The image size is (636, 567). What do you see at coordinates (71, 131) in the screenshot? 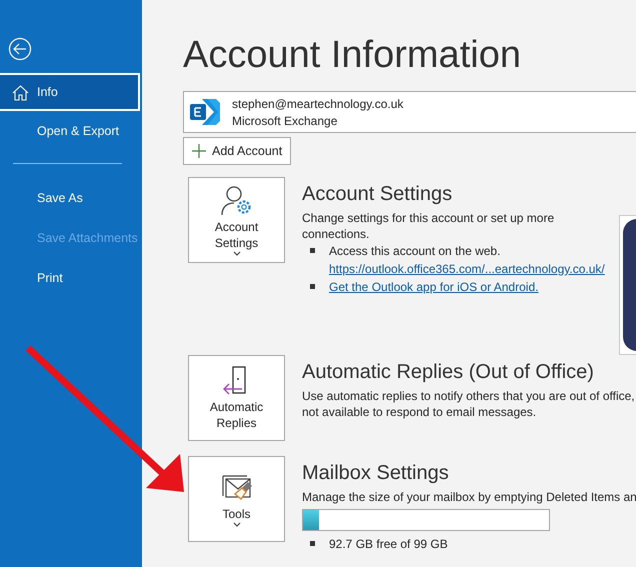
I see `sidebar-item: Open & Export` at bounding box center [71, 131].